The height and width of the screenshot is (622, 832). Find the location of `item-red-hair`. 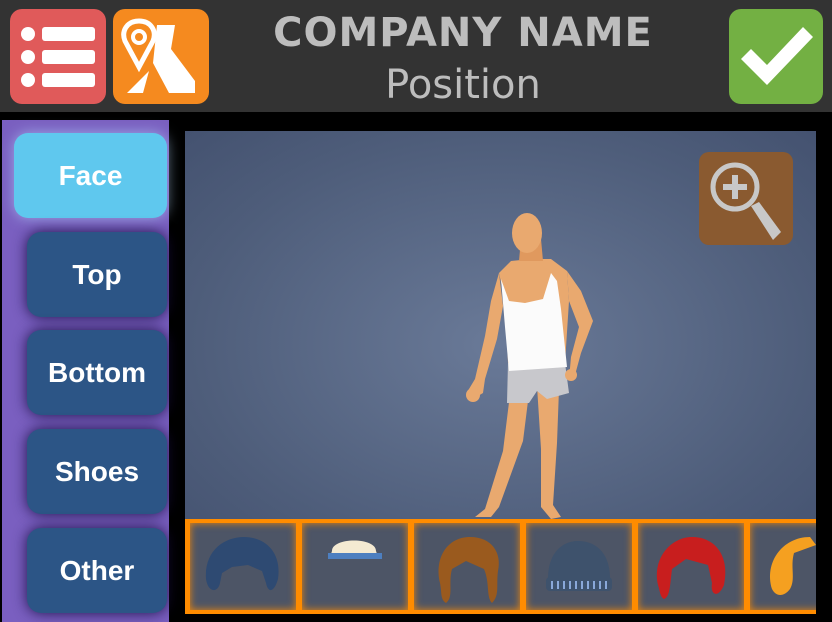

item-red-hair is located at coordinates (691, 566).